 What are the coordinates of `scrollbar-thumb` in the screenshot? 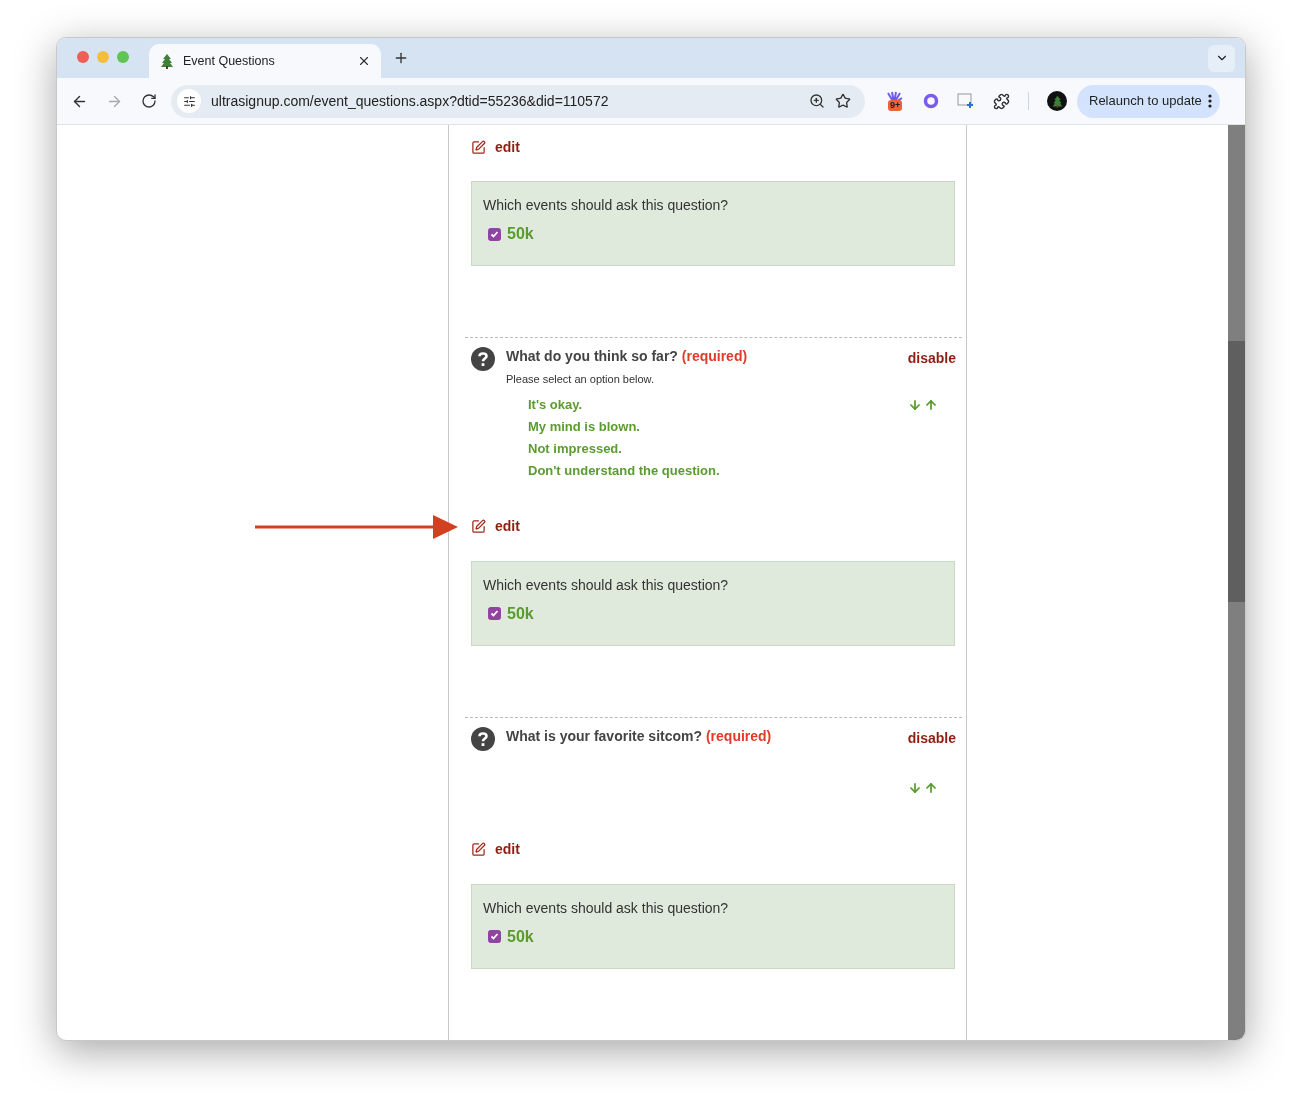 It's located at (1236, 471).